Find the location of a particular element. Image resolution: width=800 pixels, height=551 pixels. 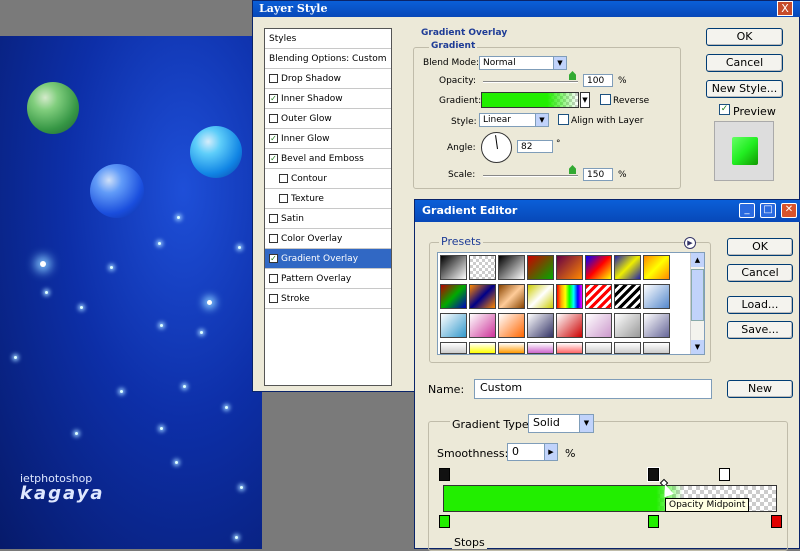

angle-input: 82 is located at coordinates (535, 146).